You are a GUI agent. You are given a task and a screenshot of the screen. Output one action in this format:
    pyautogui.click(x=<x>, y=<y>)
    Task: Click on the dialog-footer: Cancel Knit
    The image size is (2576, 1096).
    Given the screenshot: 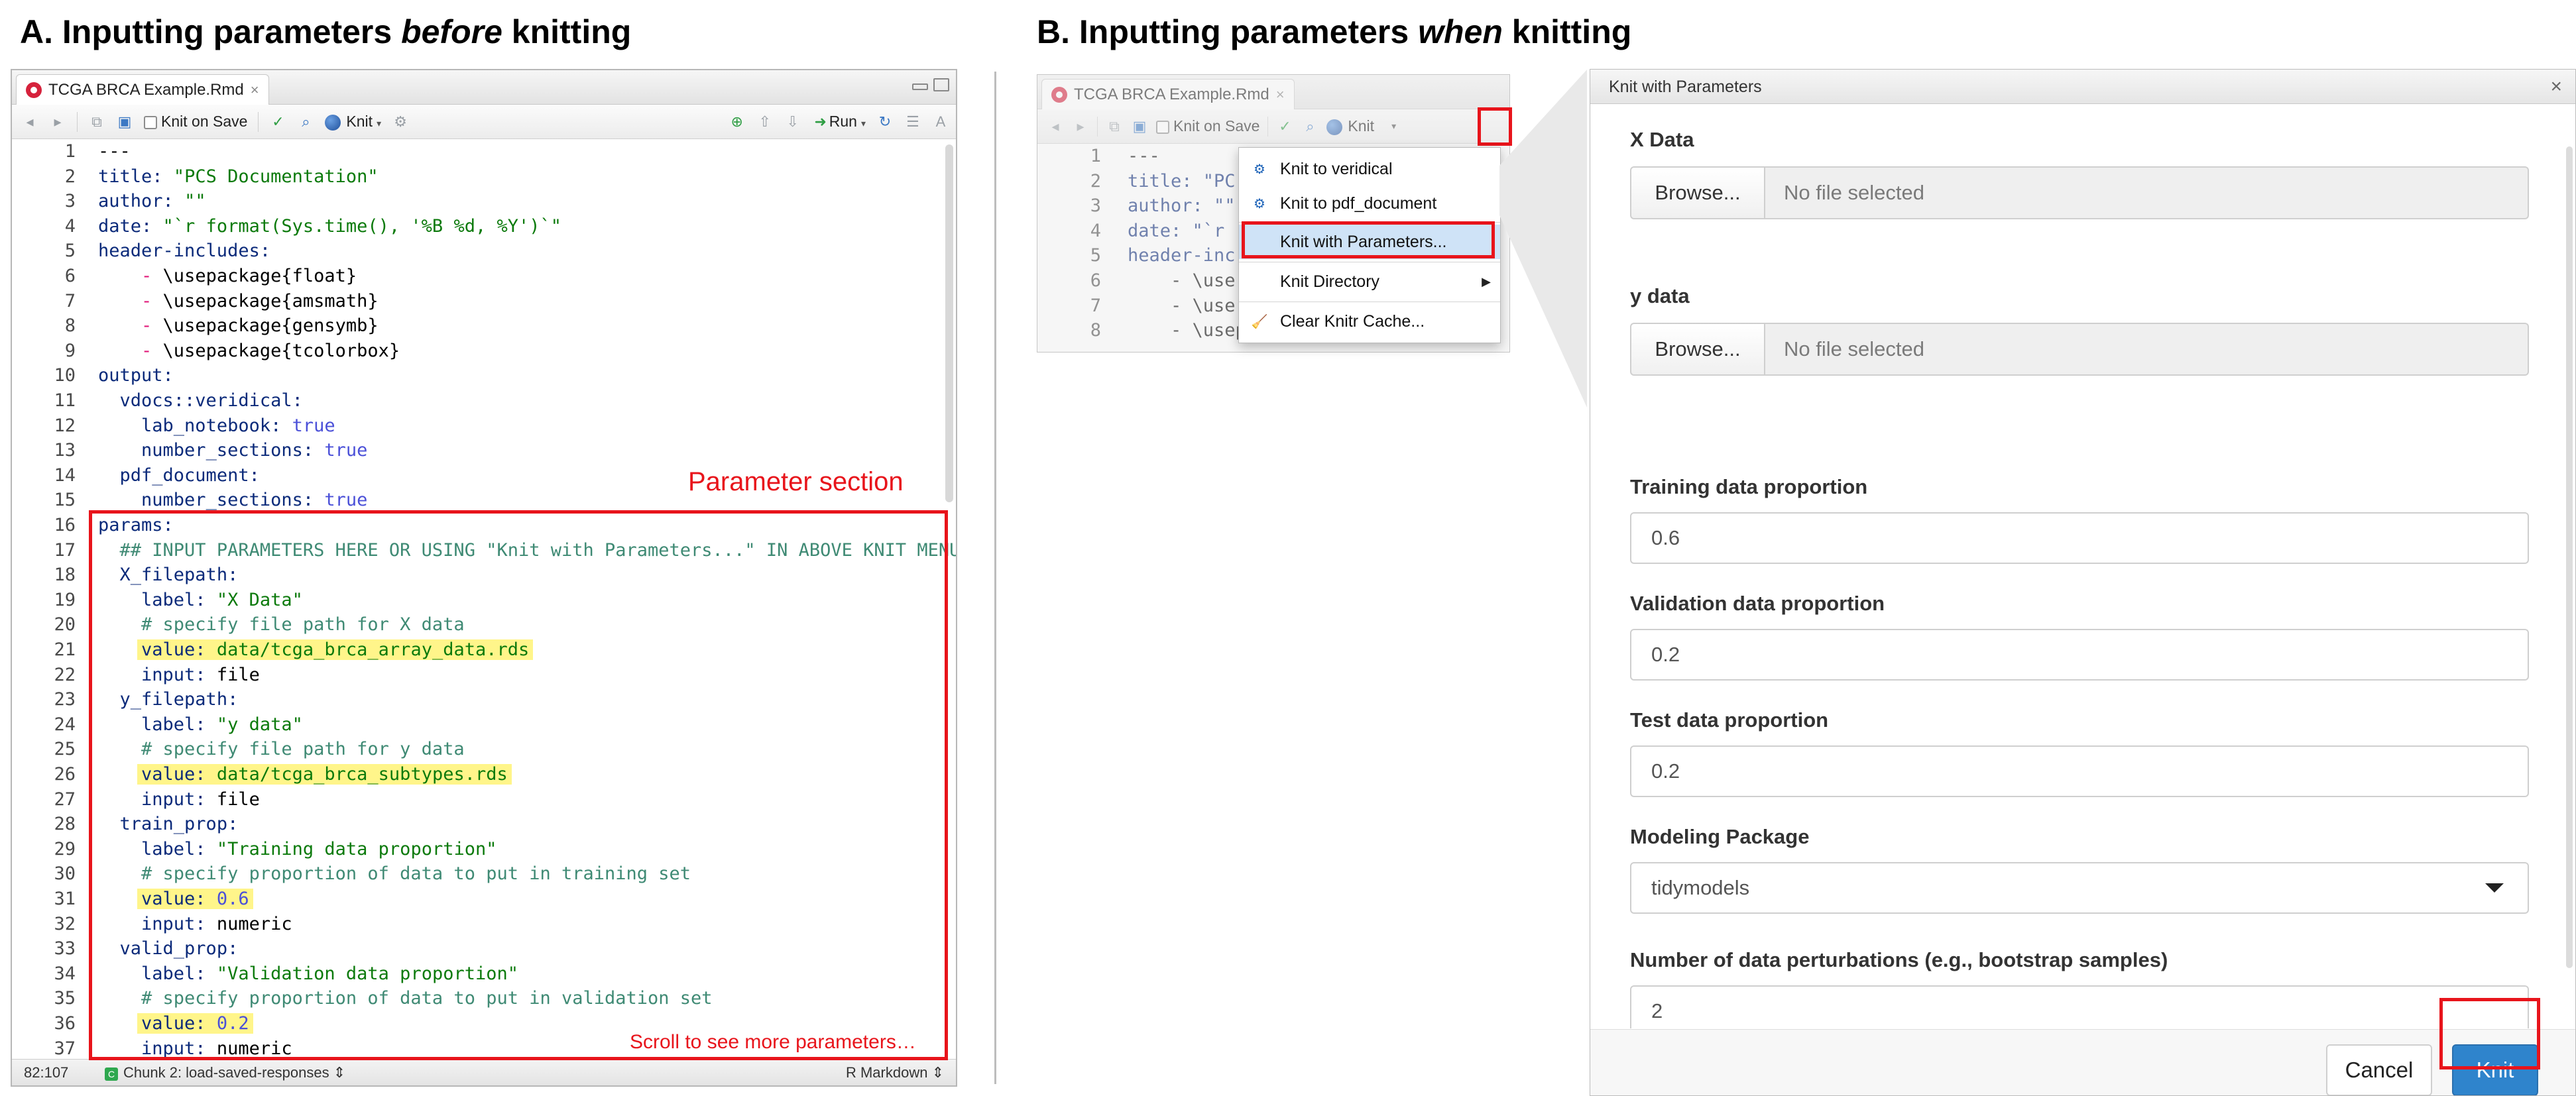 What is the action you would take?
    pyautogui.click(x=2082, y=1062)
    